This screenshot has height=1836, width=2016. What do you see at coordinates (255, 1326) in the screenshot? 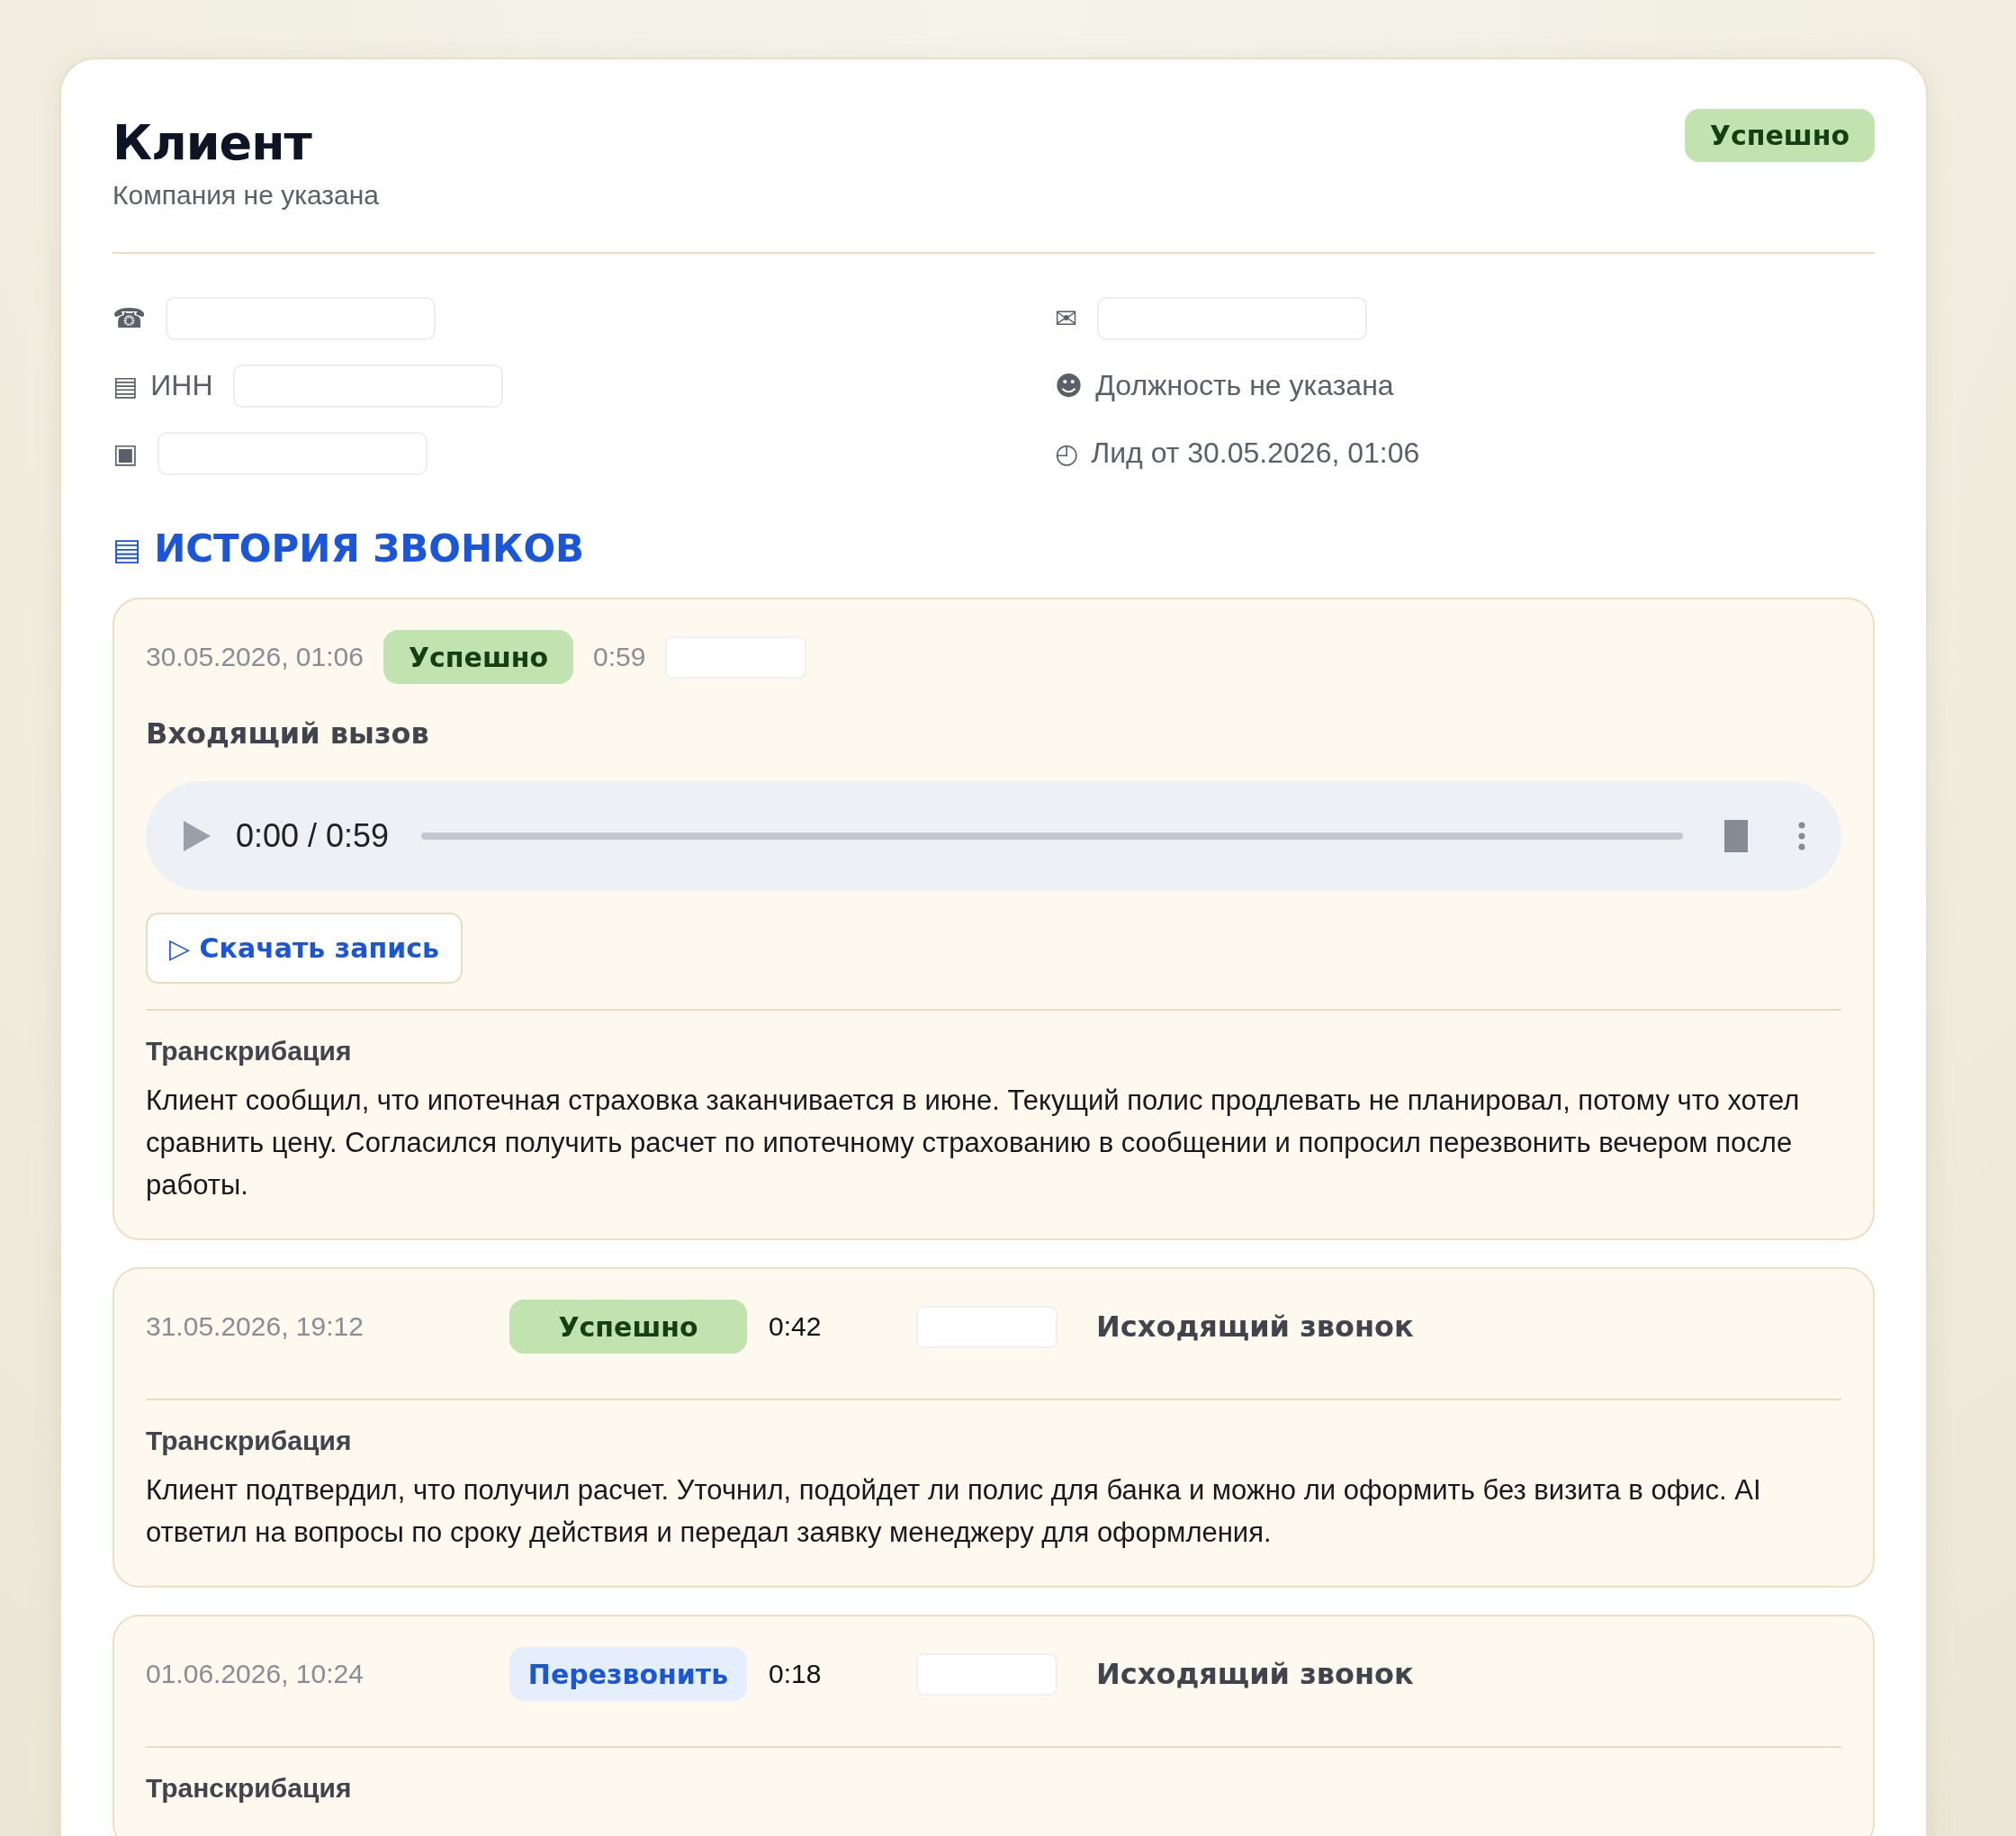
I see `call-date: 31.05.2026, 19:12` at bounding box center [255, 1326].